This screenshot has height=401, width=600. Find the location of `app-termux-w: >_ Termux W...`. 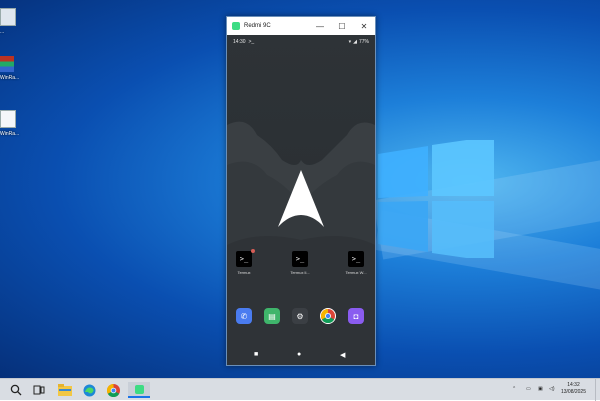

app-termux-w: >_ Termux W... is located at coordinates (356, 263).